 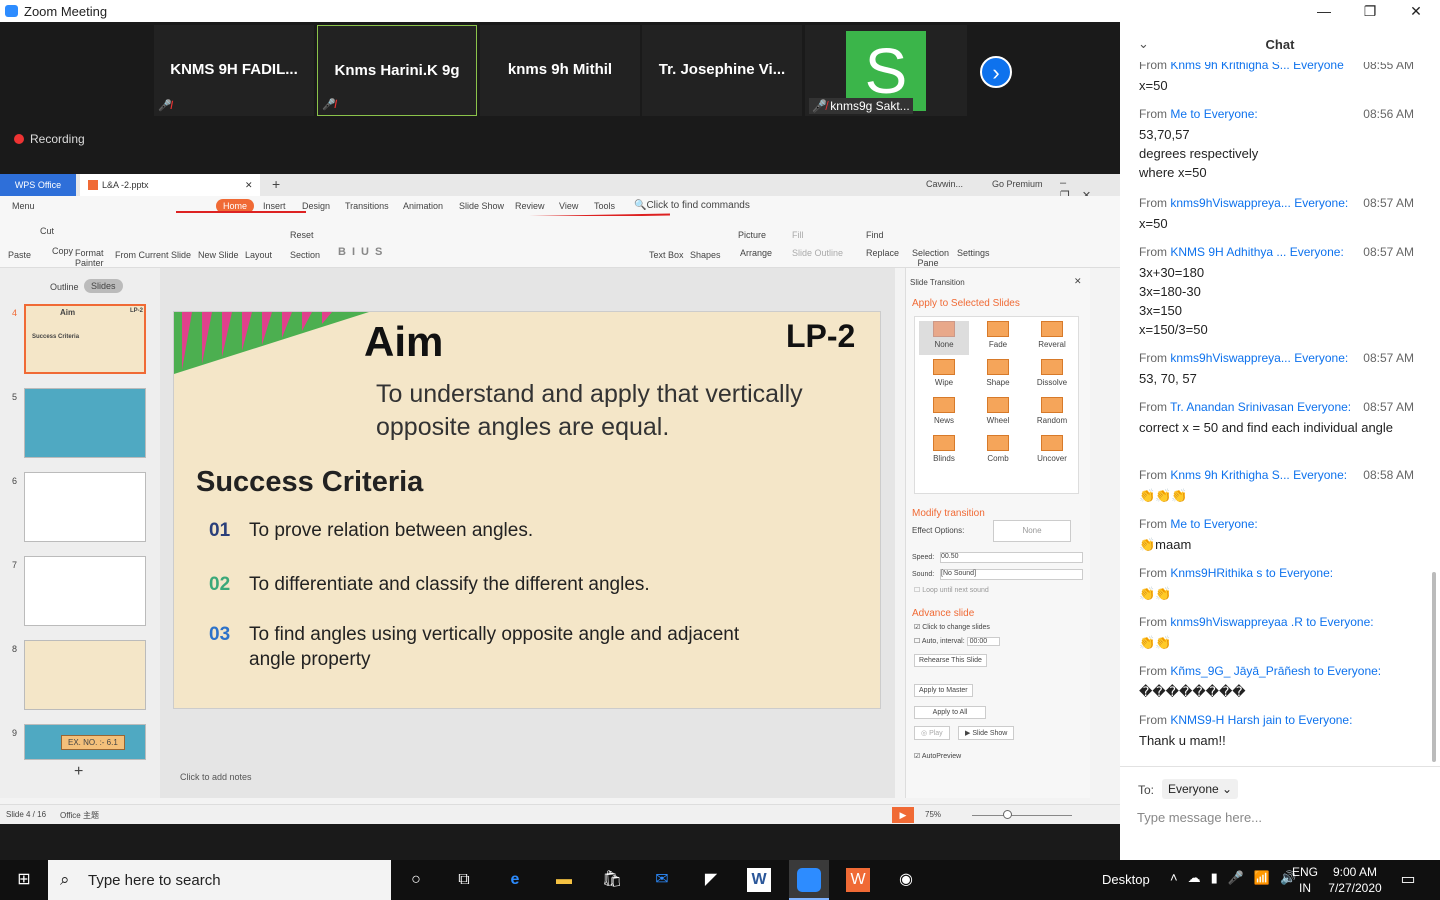 I want to click on apply-all-button: Apply to All, so click(x=950, y=712).